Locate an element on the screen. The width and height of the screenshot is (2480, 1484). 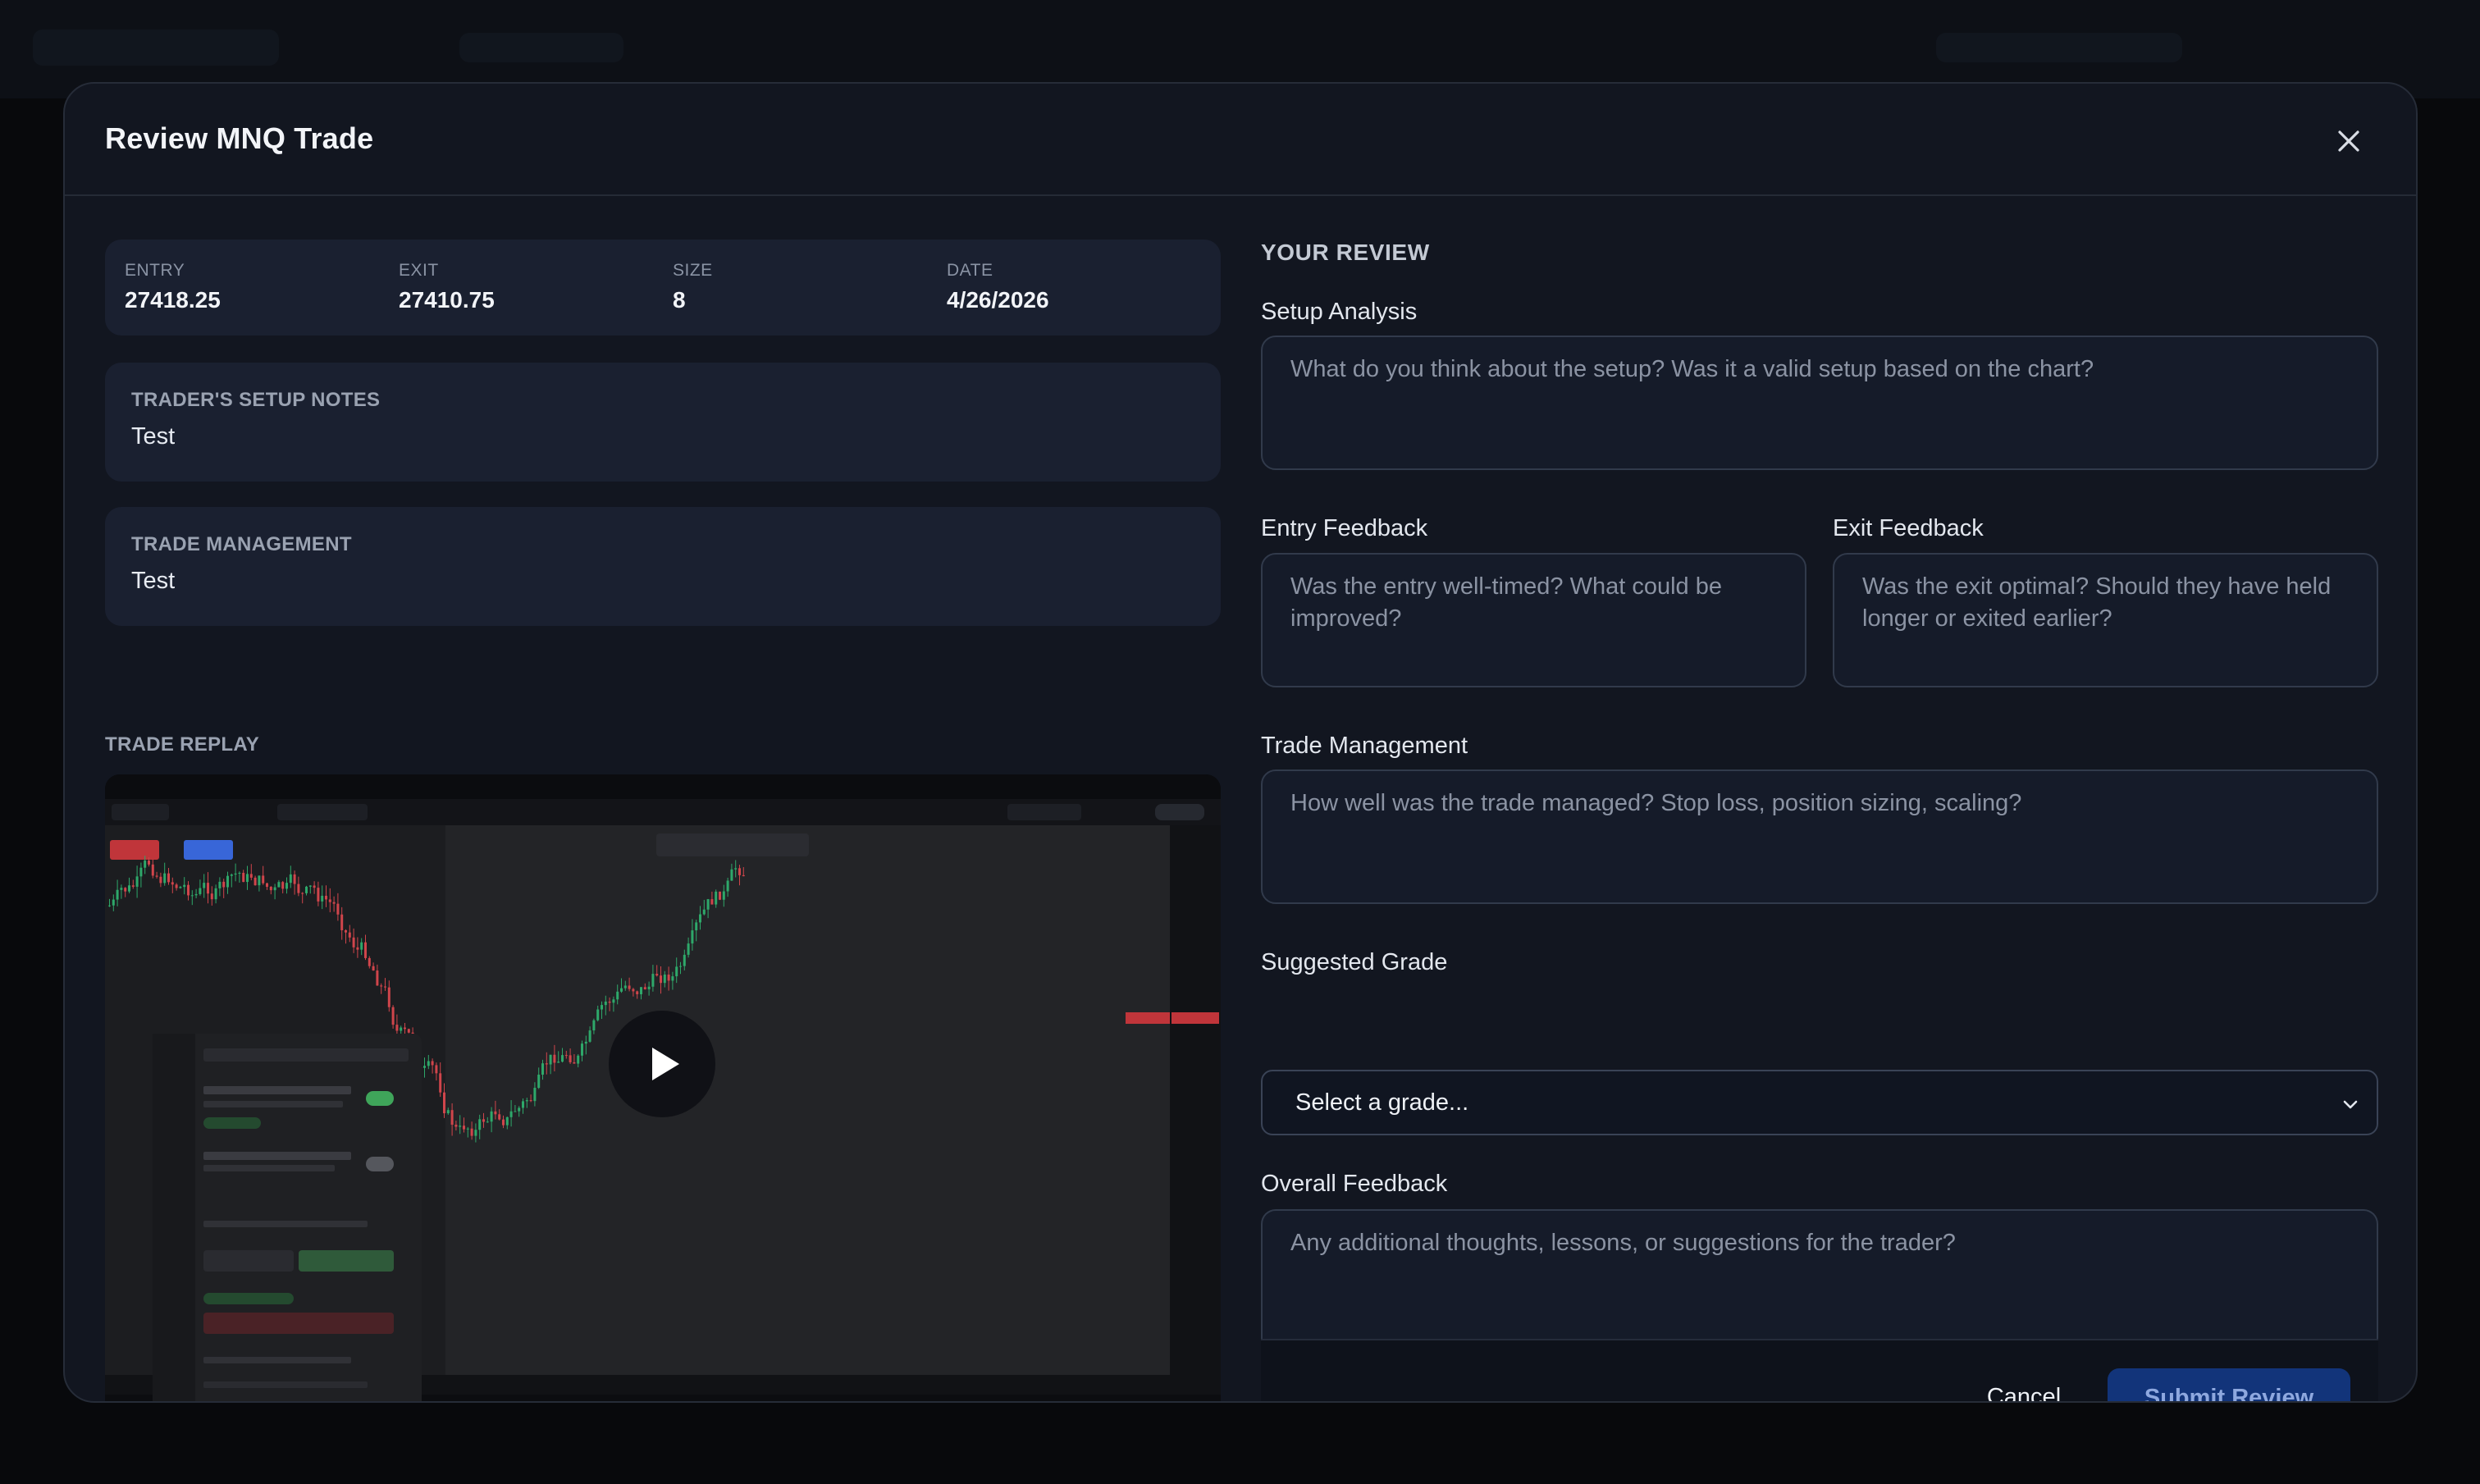
exit-value: 27410.75 is located at coordinates (447, 300).